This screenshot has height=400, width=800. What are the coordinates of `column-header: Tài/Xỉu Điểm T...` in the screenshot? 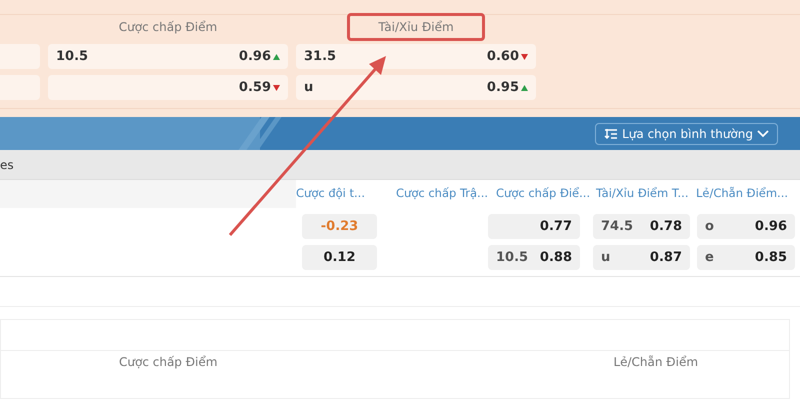 It's located at (643, 193).